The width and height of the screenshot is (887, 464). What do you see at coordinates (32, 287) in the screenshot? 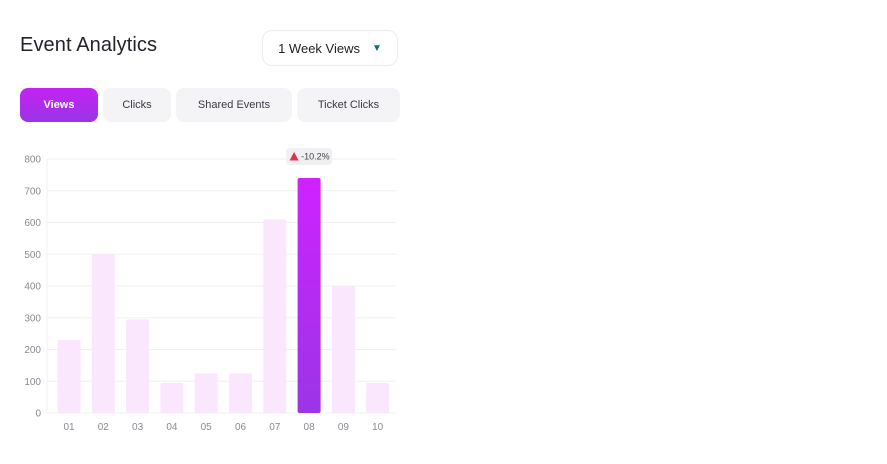
I see `y-tick-label: 400` at bounding box center [32, 287].